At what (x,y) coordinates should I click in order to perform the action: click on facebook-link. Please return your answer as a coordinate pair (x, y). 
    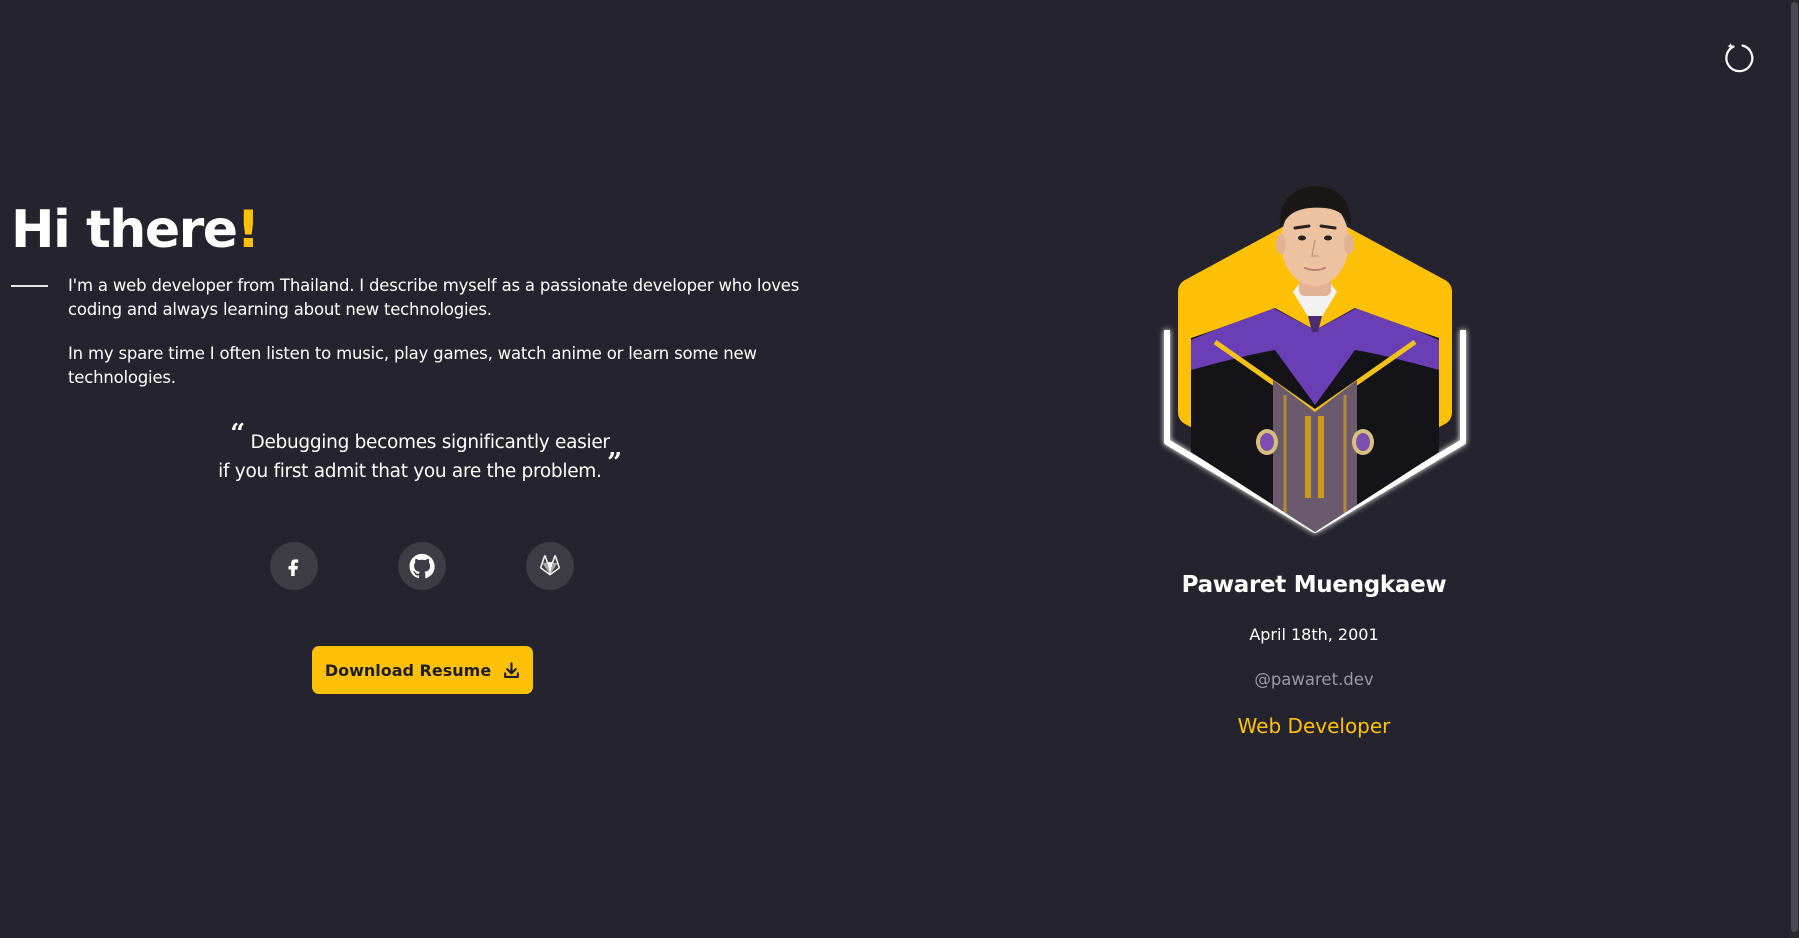
    Looking at the image, I should click on (294, 566).